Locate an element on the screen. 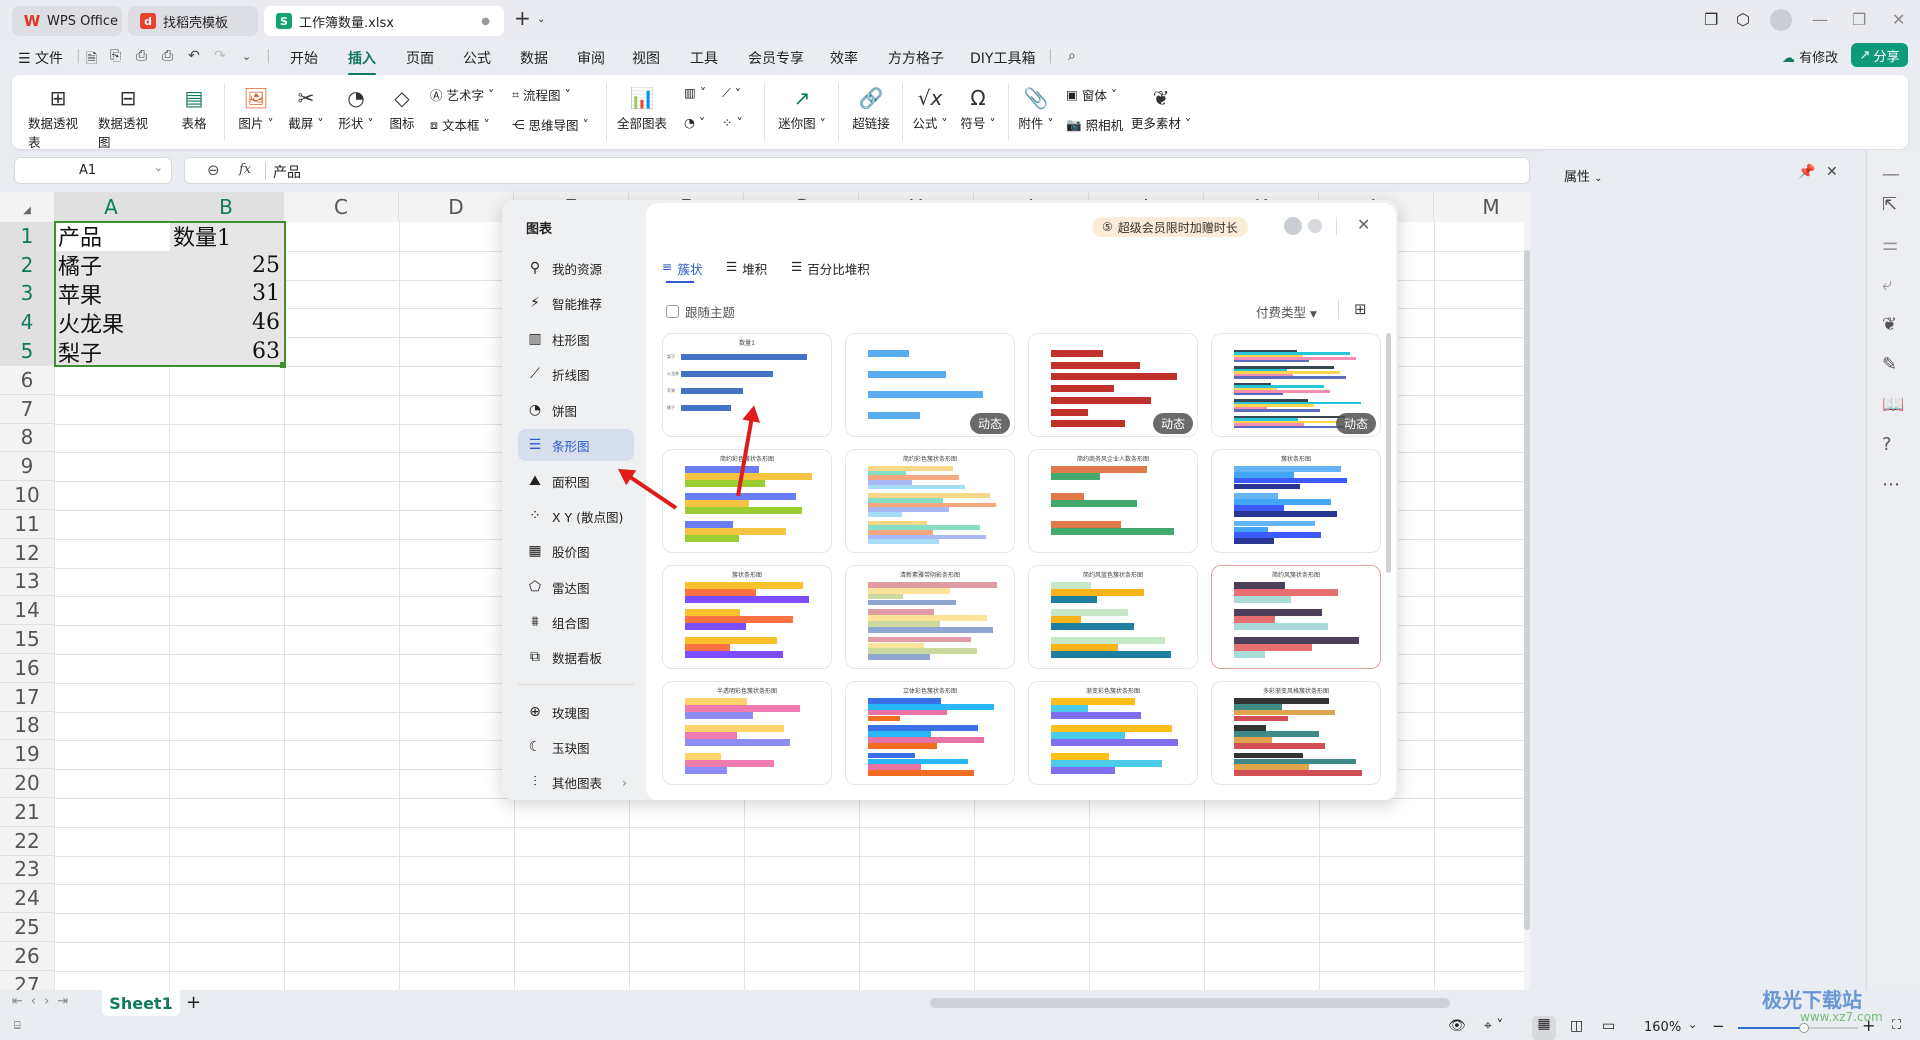 The image size is (1920, 1040). properties-title: 属性 ⌄ is located at coordinates (1583, 175).